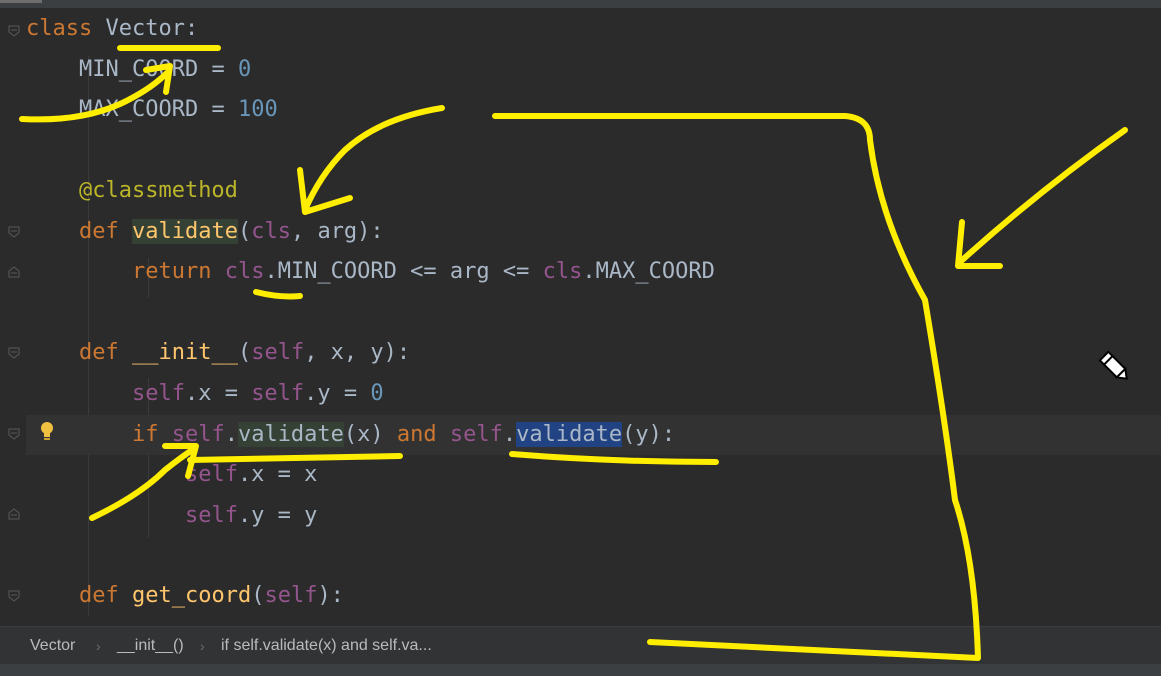 This screenshot has height=676, width=1161. Describe the element at coordinates (185, 352) in the screenshot. I see `function-name: __init__` at that location.